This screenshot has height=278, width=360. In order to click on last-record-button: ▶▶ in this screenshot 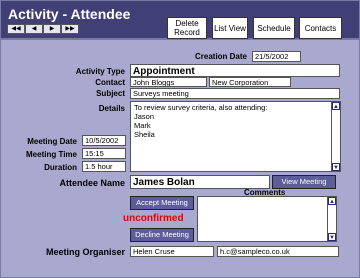, I will do `click(70, 29)`.